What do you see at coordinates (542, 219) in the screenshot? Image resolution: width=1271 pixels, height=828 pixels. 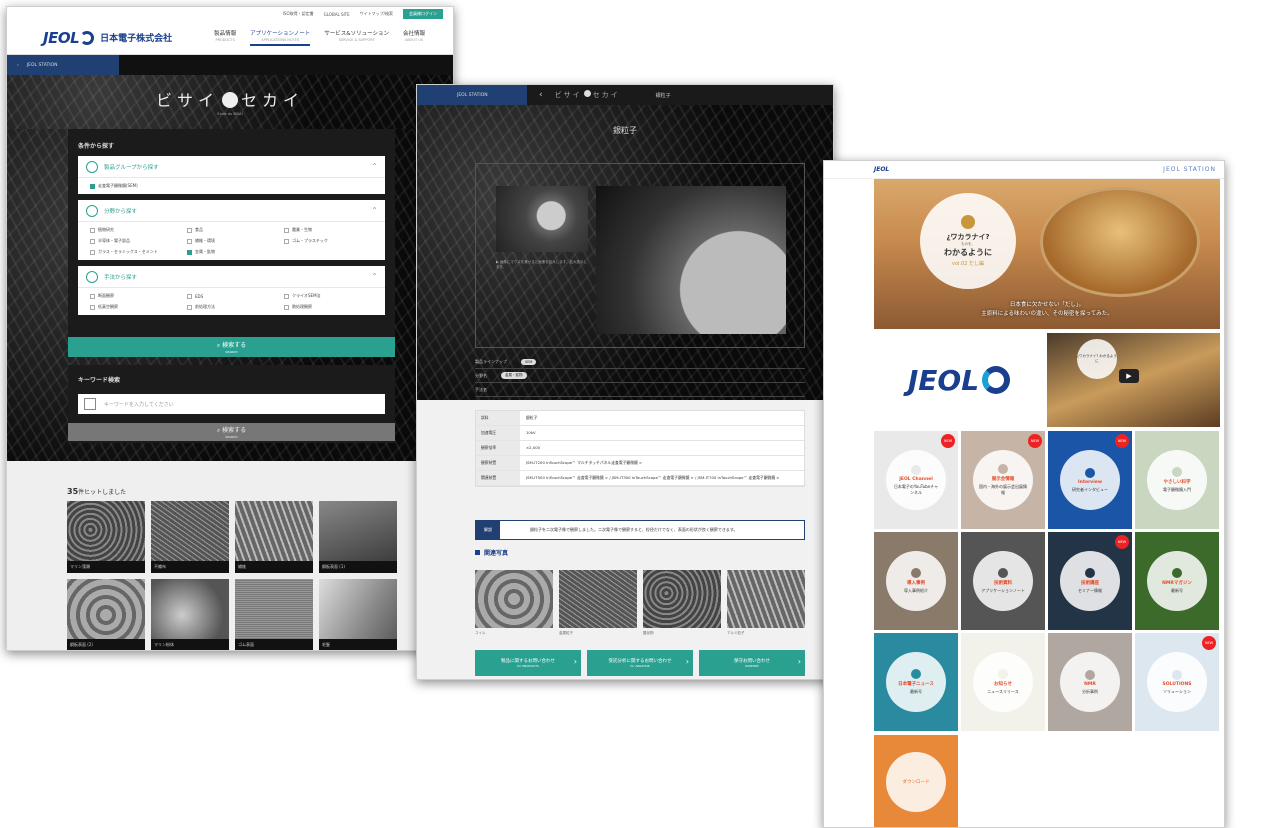 I see `sem-thumbnail` at bounding box center [542, 219].